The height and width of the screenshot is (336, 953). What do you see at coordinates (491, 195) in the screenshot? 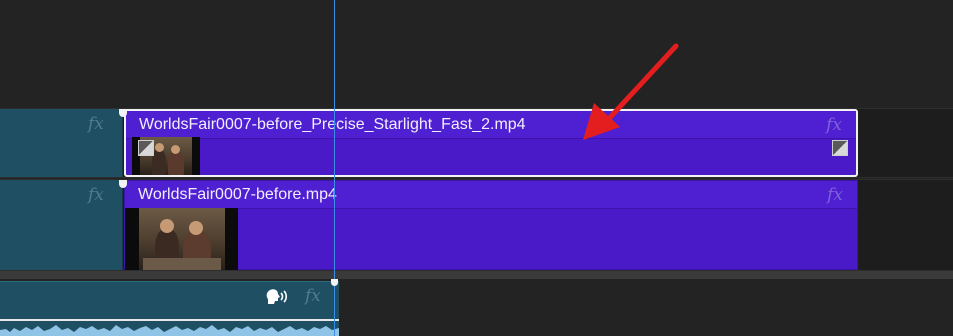
I see `clip-title-bar: WorldsFair0007-before.mp4 fx` at bounding box center [491, 195].